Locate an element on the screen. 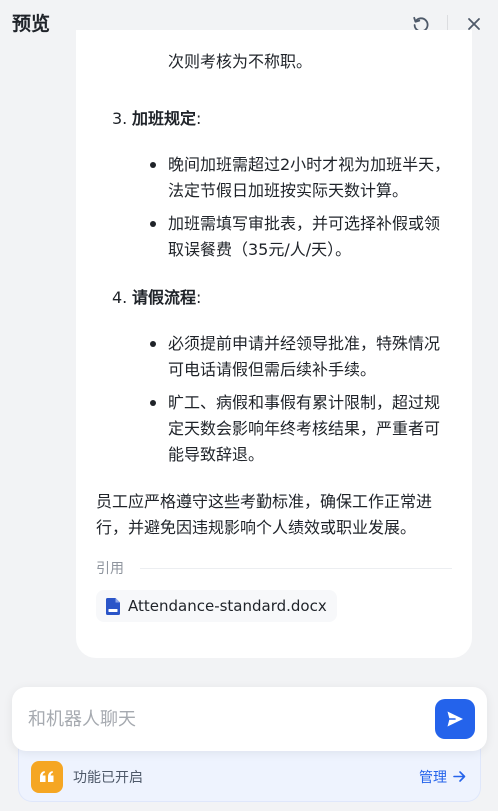  send-button is located at coordinates (455, 719).